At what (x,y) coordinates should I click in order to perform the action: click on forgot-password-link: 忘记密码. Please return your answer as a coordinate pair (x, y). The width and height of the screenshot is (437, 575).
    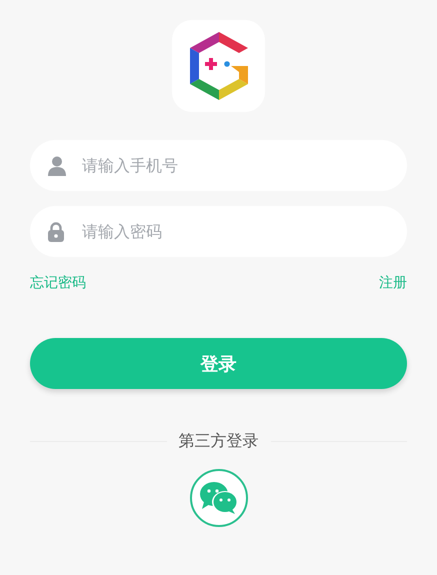
    Looking at the image, I should click on (58, 283).